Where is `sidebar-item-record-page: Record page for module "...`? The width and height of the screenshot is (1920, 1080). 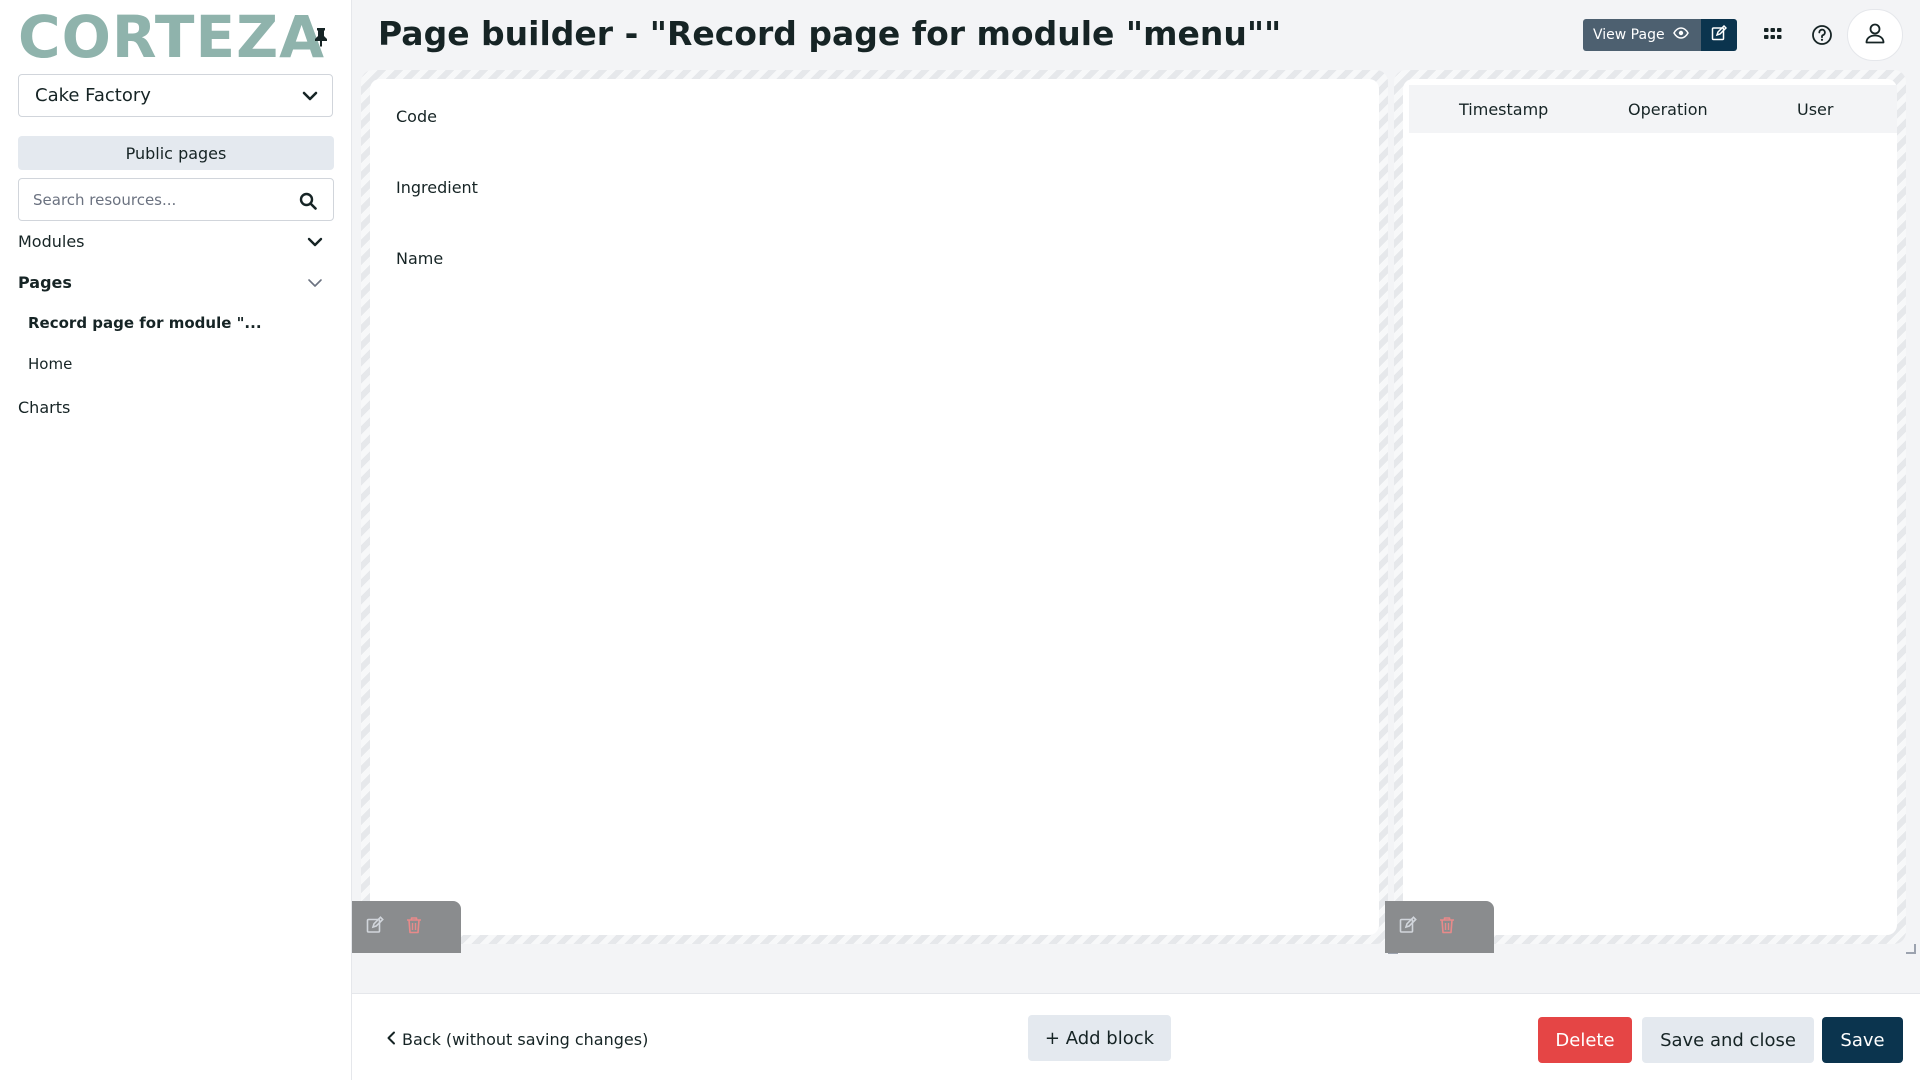
sidebar-item-record-page: Record page for module "... is located at coordinates (145, 323).